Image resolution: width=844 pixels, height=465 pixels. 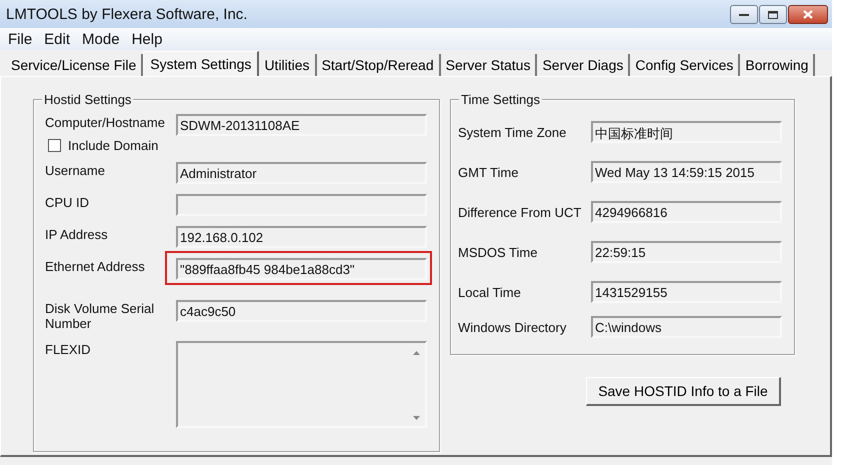 What do you see at coordinates (686, 292) in the screenshot?
I see `text-field: 1431529155` at bounding box center [686, 292].